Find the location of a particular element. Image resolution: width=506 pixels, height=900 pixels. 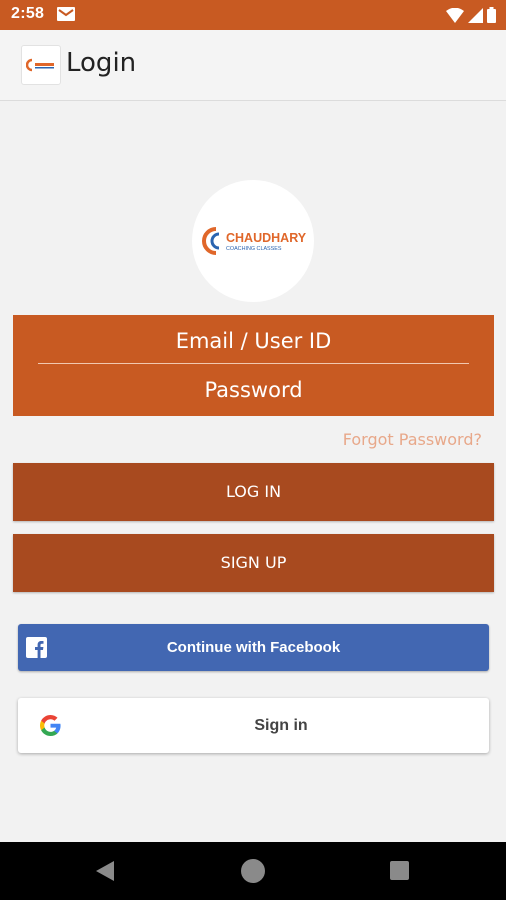

recents-icon is located at coordinates (399, 870).